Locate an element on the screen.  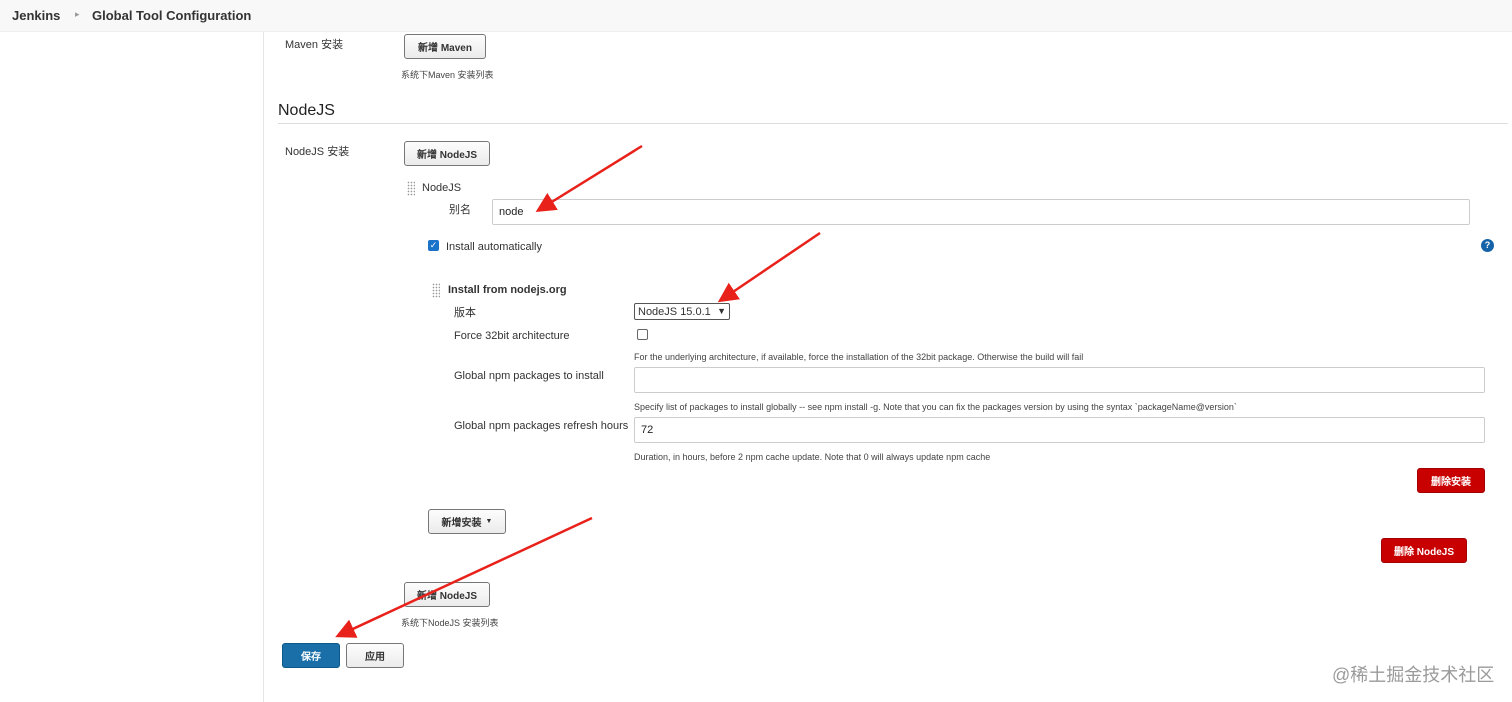
caret-down-icon: ▼ is located at coordinates (489, 521).